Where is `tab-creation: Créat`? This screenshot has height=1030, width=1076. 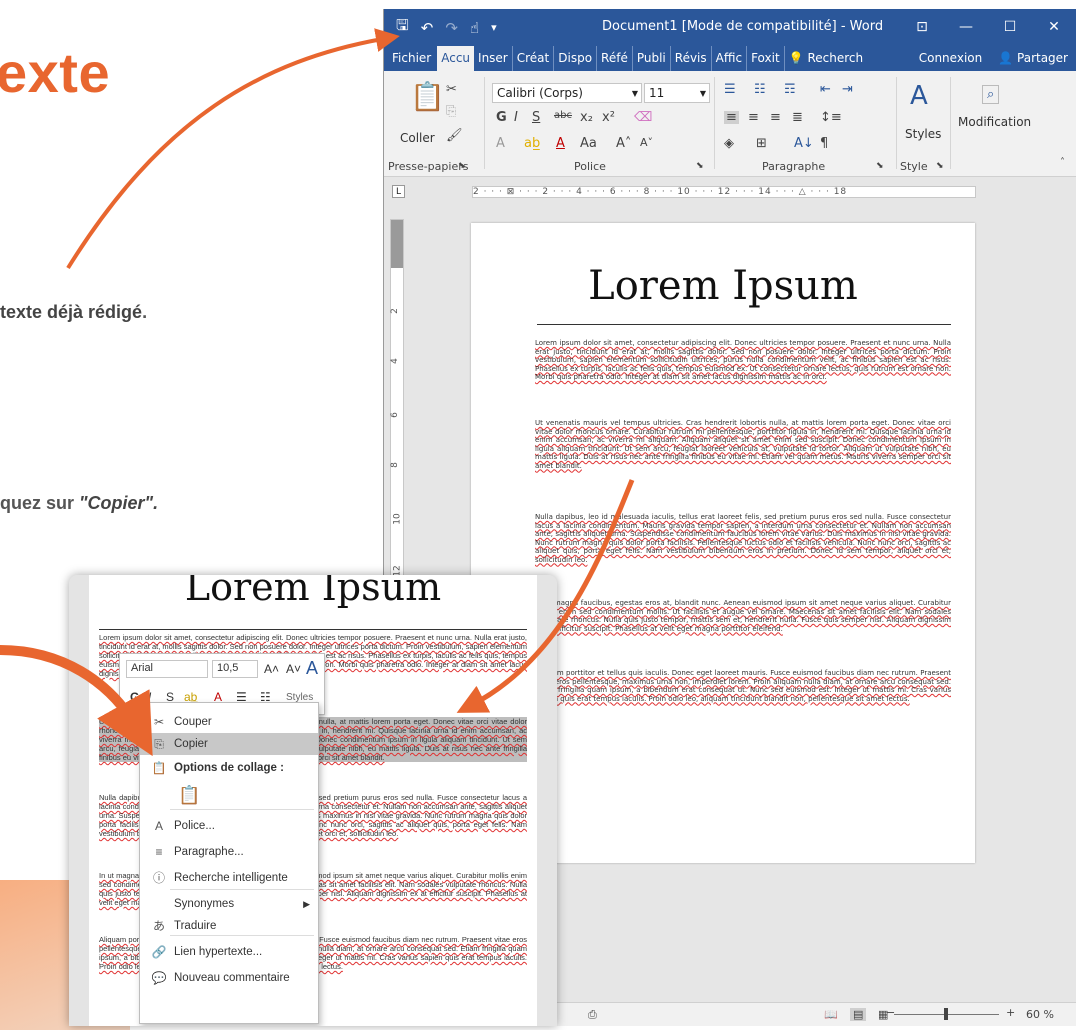
tab-creation: Créat is located at coordinates (534, 58).